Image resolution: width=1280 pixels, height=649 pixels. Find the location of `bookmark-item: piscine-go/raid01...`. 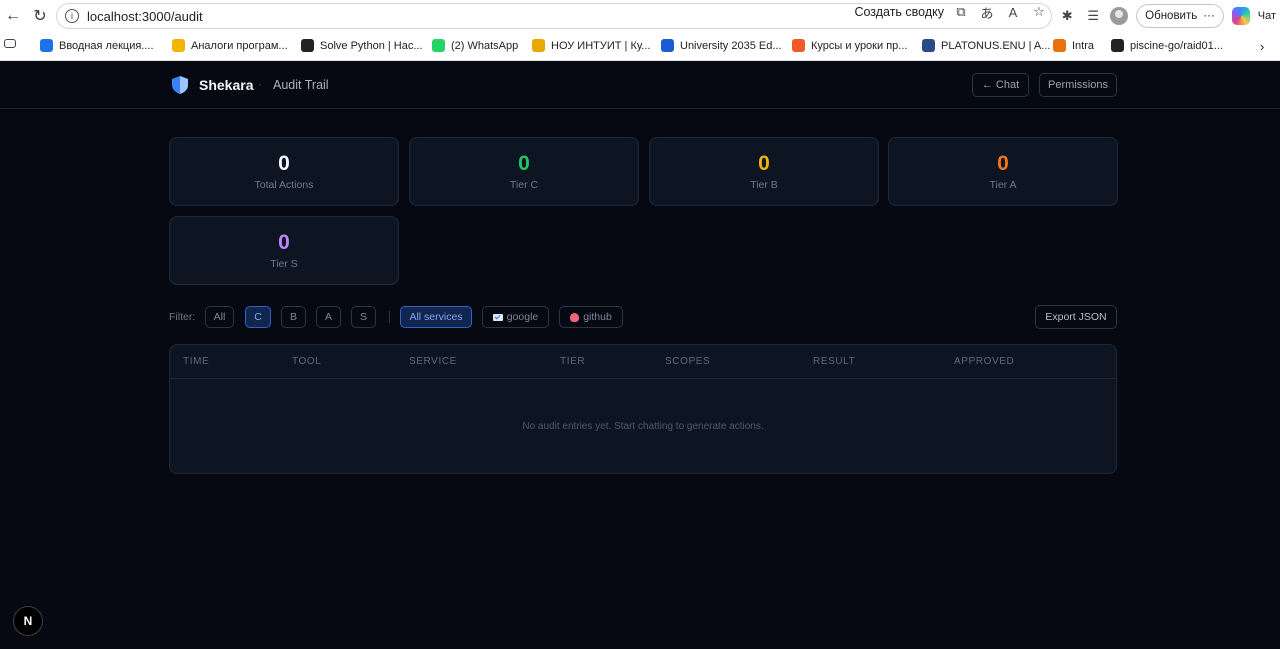

bookmark-item: piscine-go/raid01... is located at coordinates (1167, 45).